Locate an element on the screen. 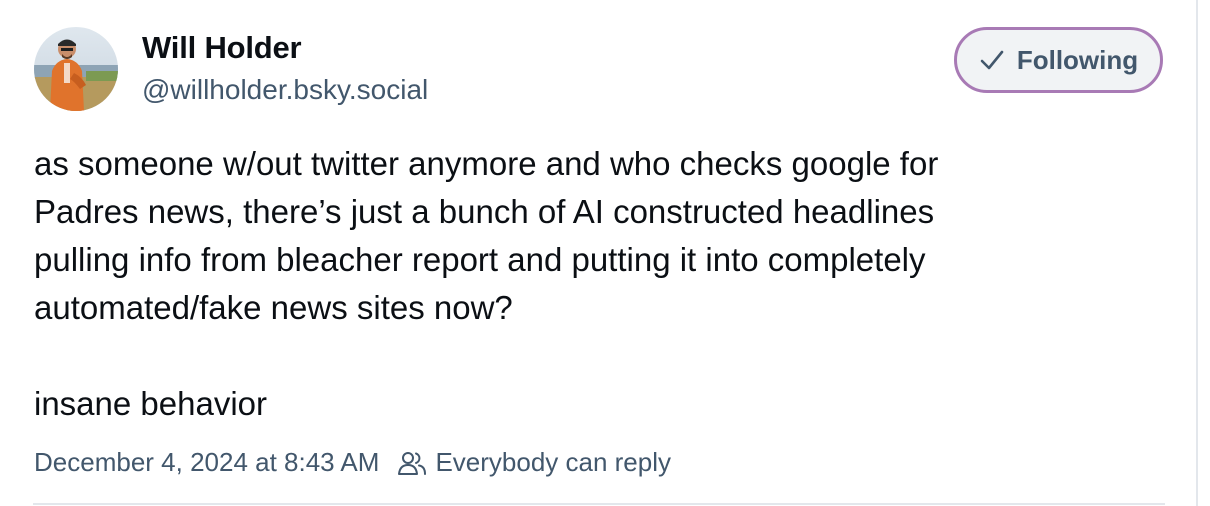 Image resolution: width=1210 pixels, height=506 pixels. following-button: Following is located at coordinates (1058, 60).